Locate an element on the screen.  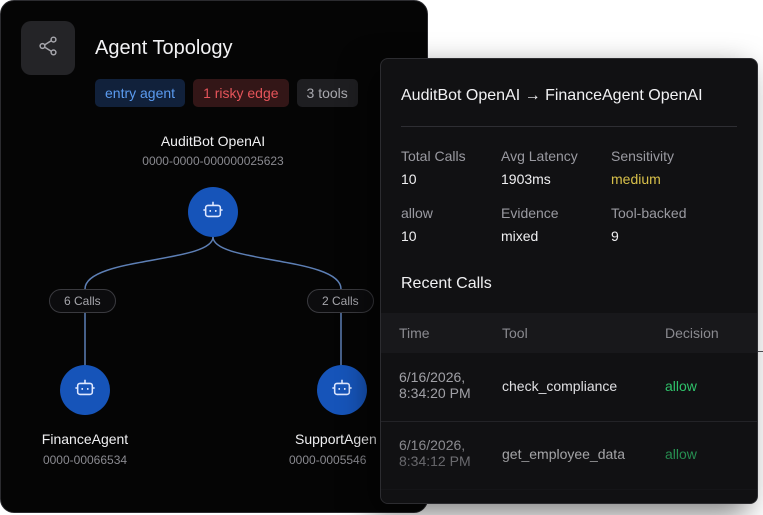
node-support-name: SupportAgen is located at coordinates (336, 439).